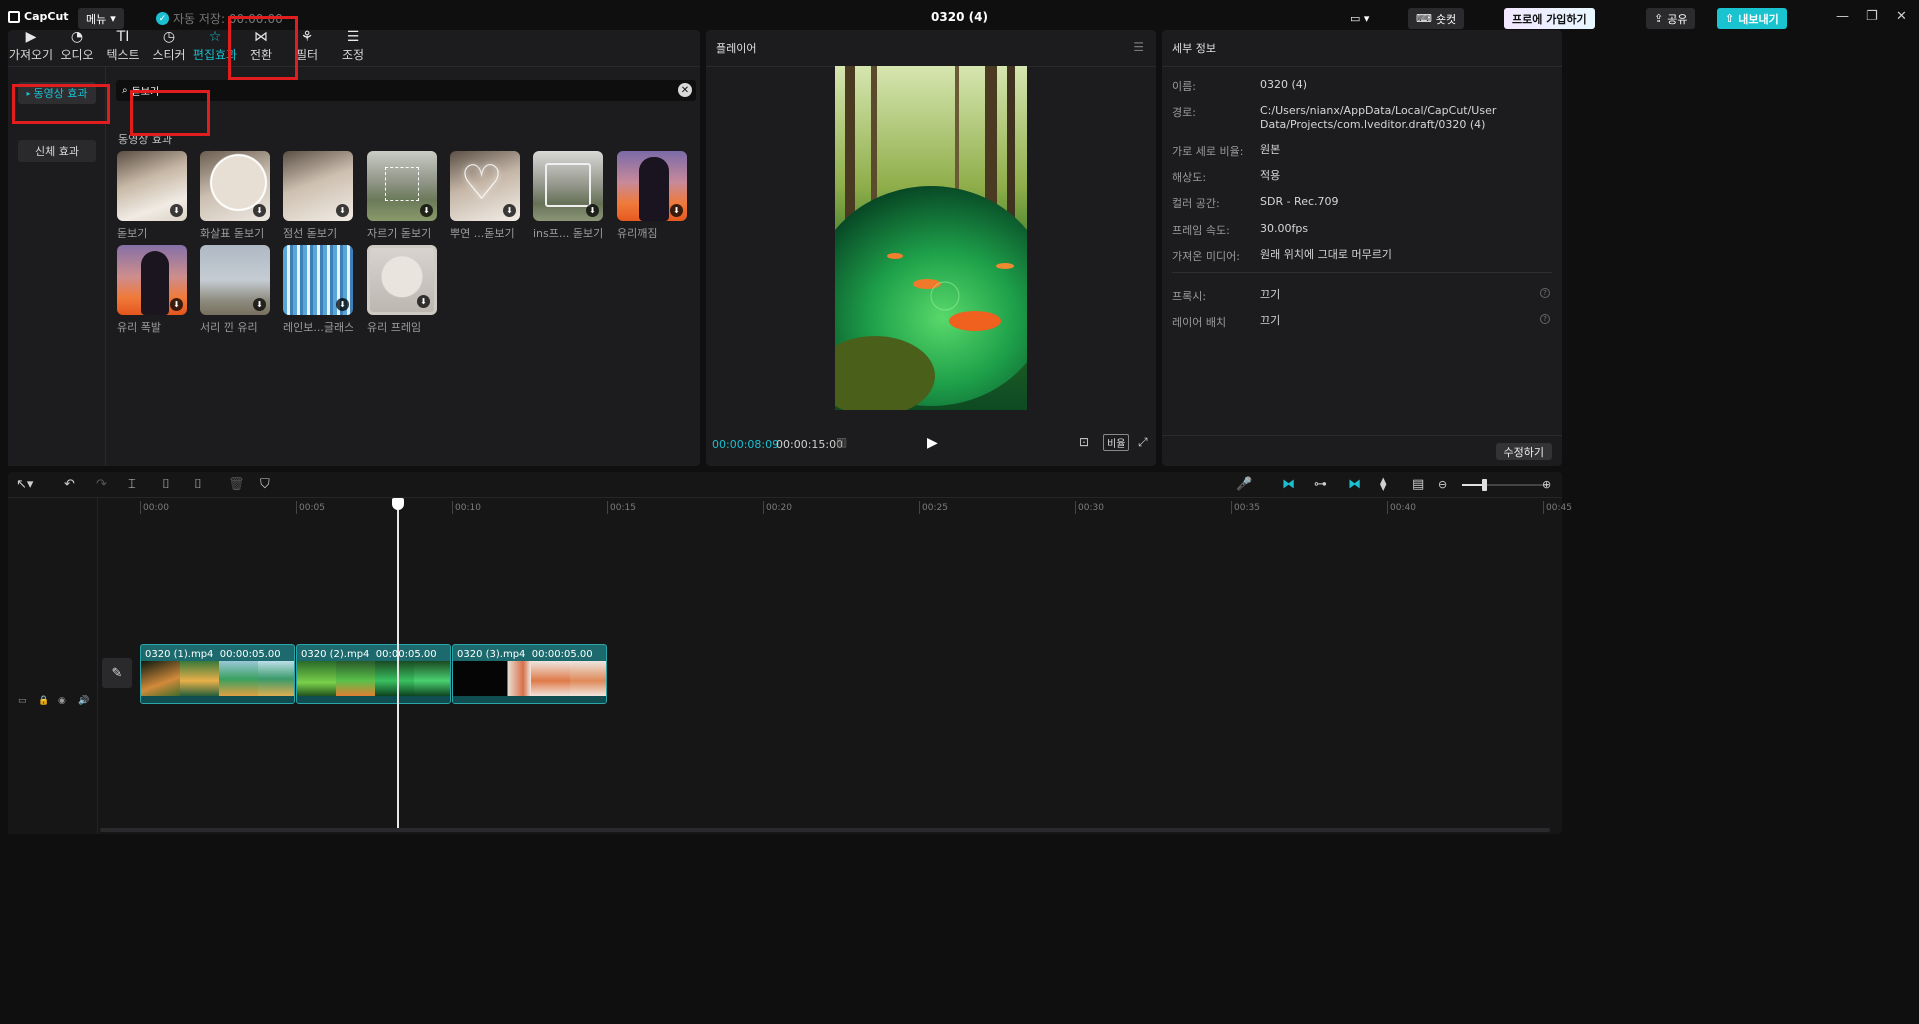  I want to click on close-window-icon: ✕, so click(1901, 16).